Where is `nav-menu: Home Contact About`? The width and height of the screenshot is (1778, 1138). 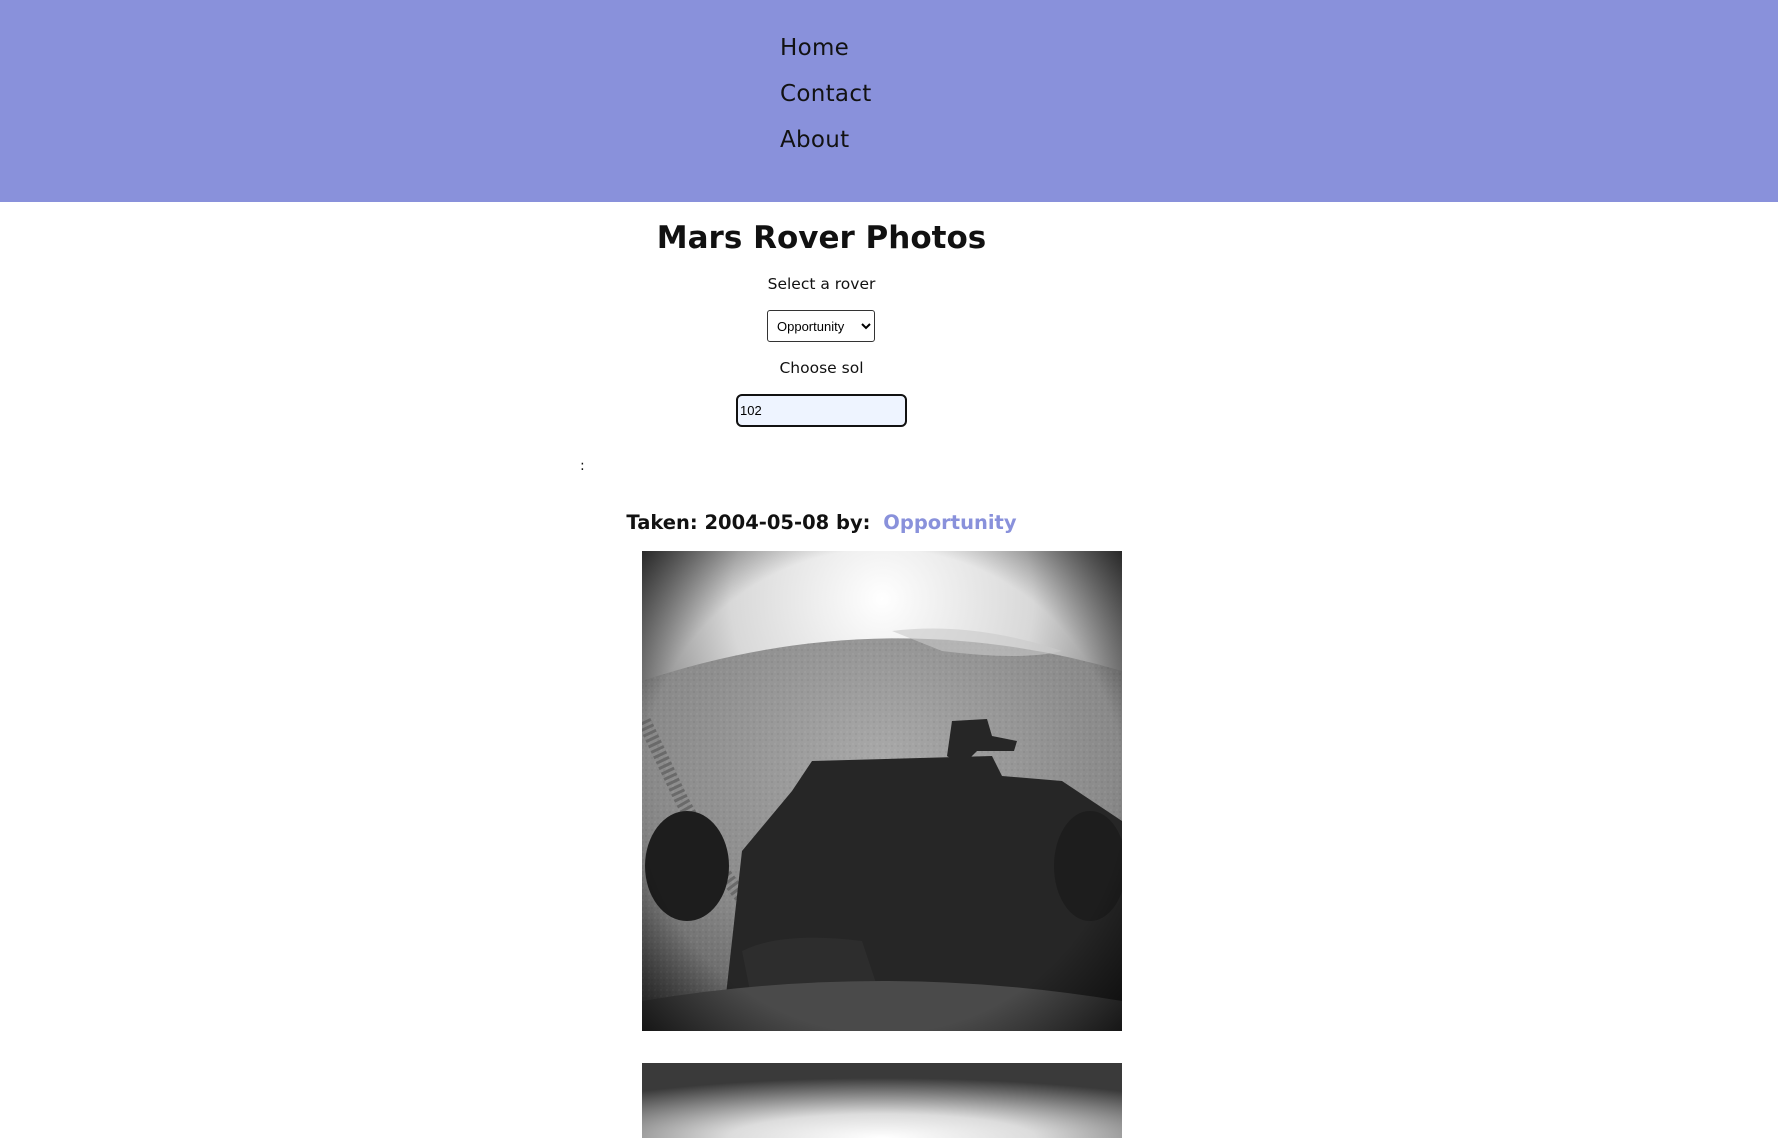 nav-menu: Home Contact About is located at coordinates (826, 97).